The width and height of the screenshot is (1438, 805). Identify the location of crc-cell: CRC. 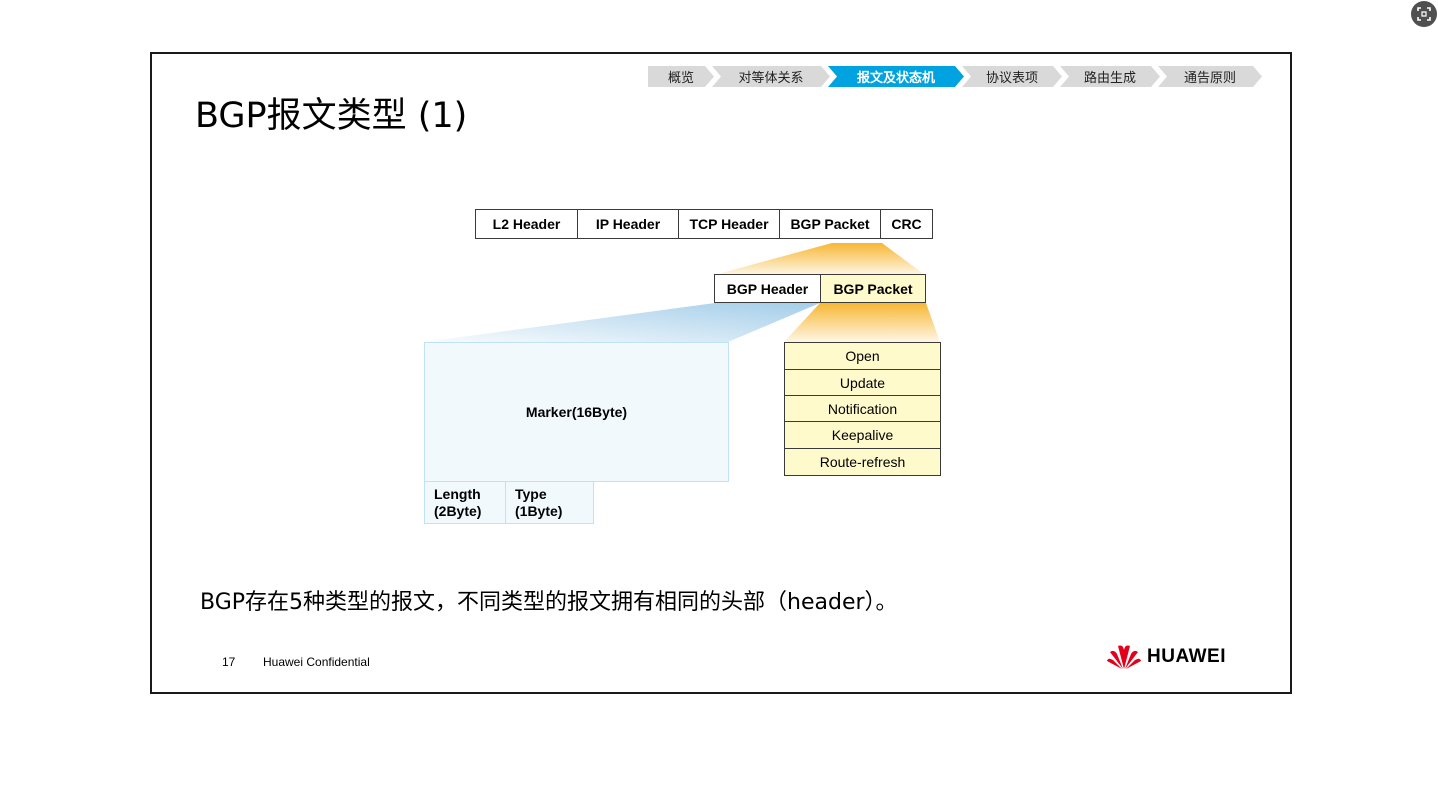
(906, 224).